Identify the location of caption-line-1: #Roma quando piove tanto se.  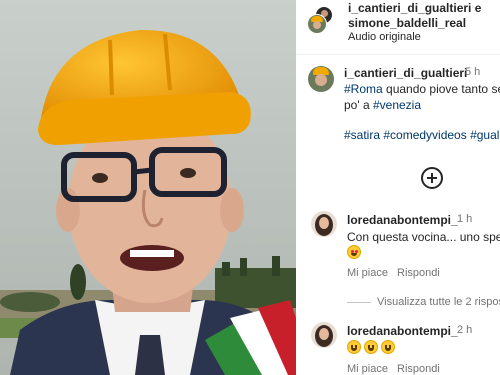
(422, 89).